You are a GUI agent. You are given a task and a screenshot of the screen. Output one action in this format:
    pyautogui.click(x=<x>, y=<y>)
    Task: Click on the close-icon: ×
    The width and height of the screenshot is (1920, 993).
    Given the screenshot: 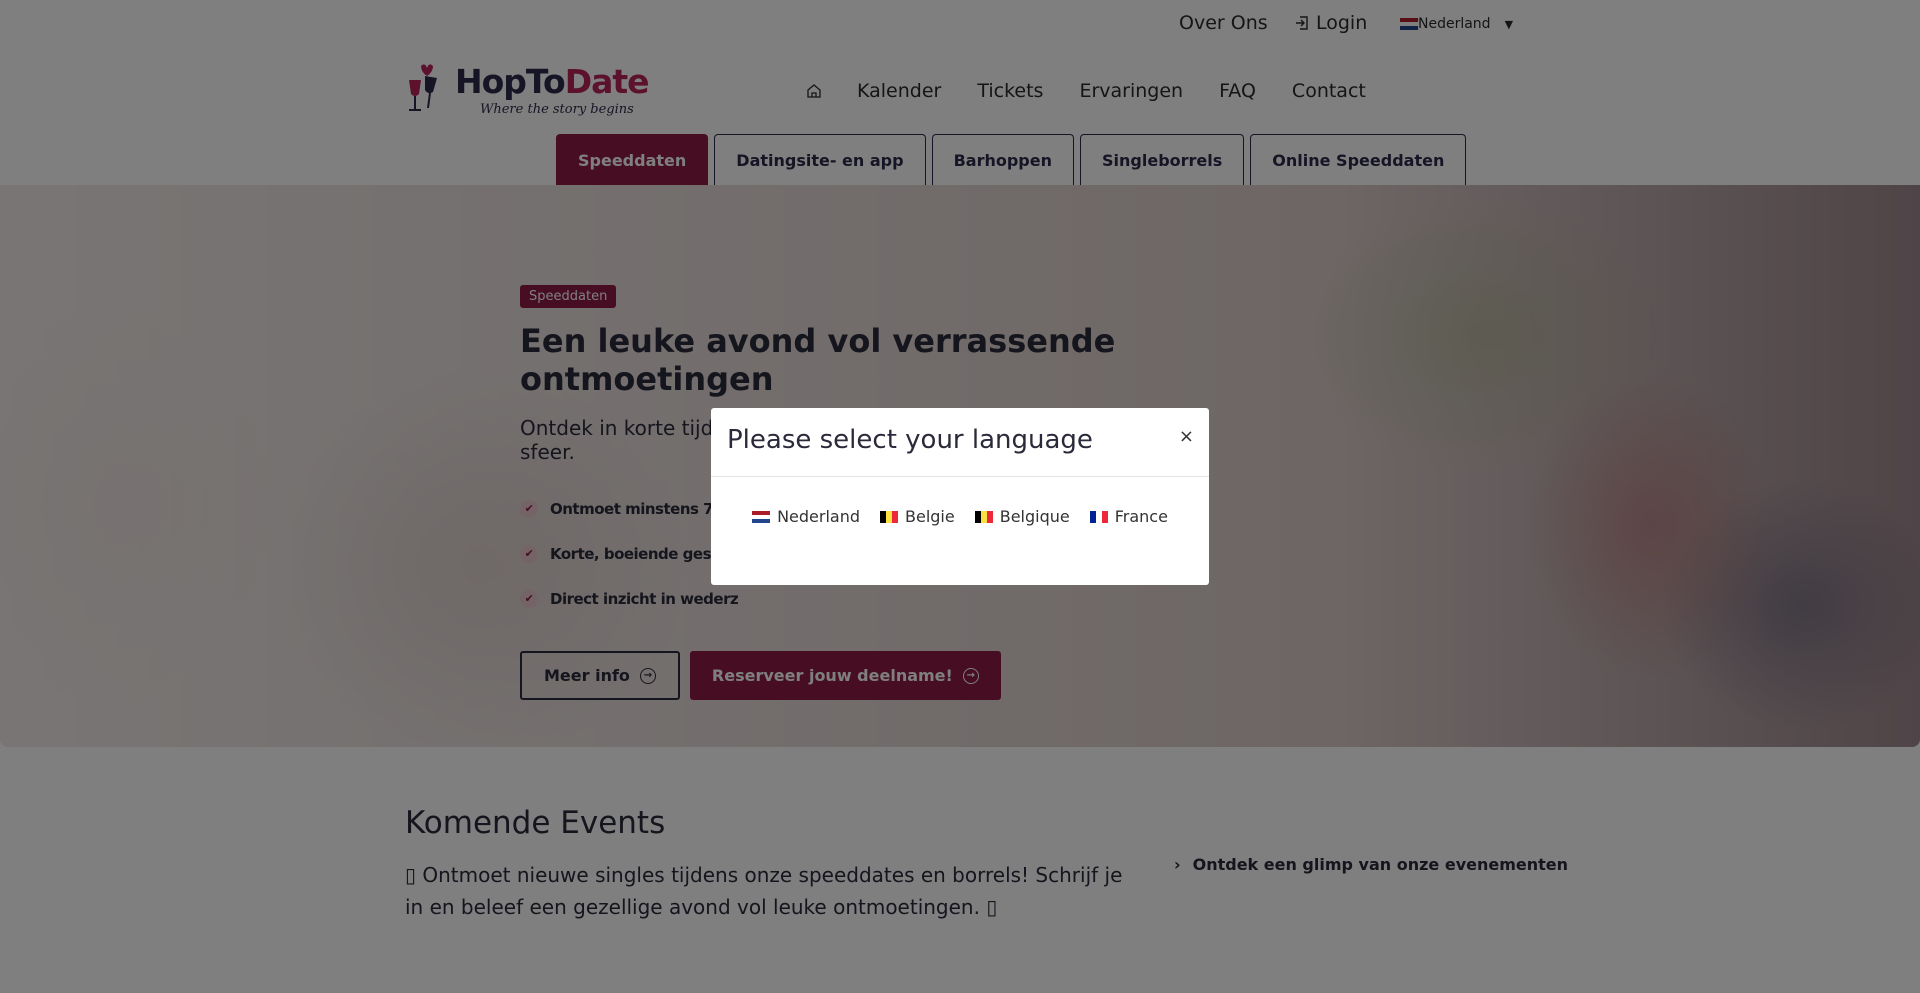 What is the action you would take?
    pyautogui.click(x=1186, y=436)
    